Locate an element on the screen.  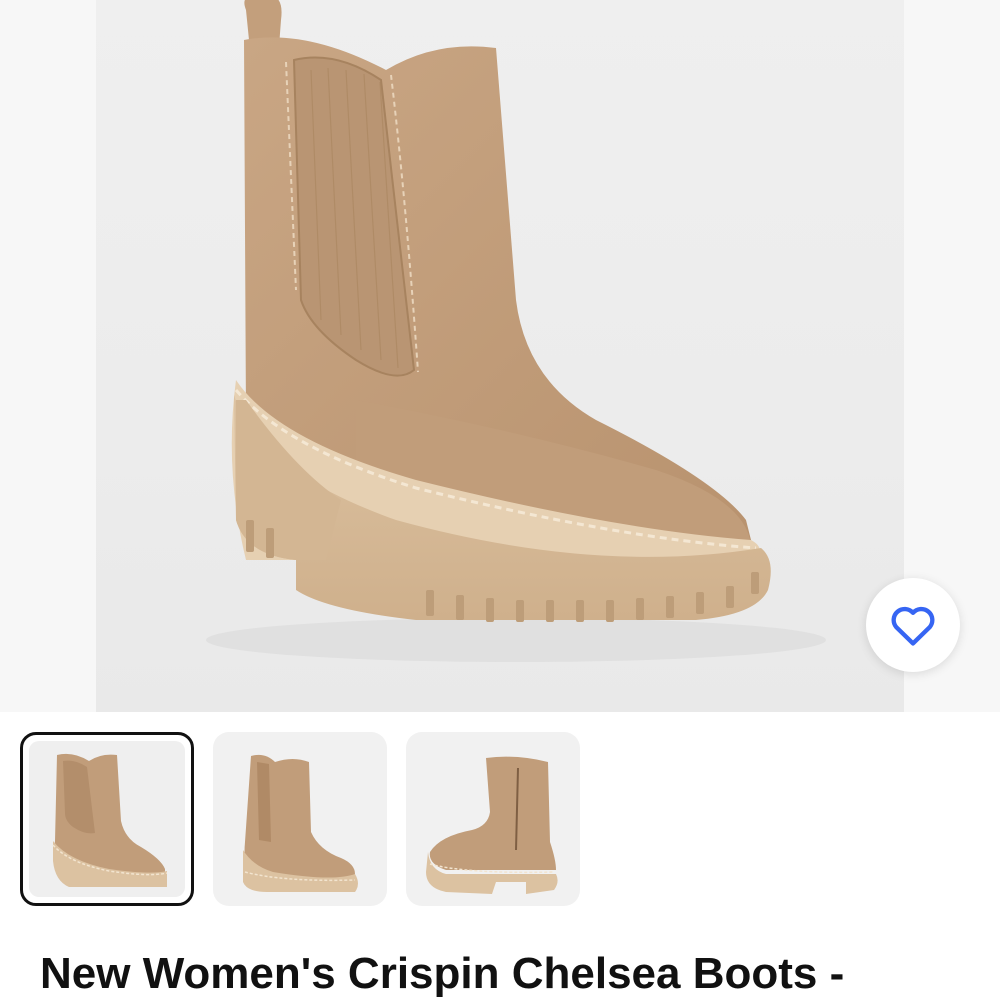
thumbnail-1-image is located at coordinates (107, 819).